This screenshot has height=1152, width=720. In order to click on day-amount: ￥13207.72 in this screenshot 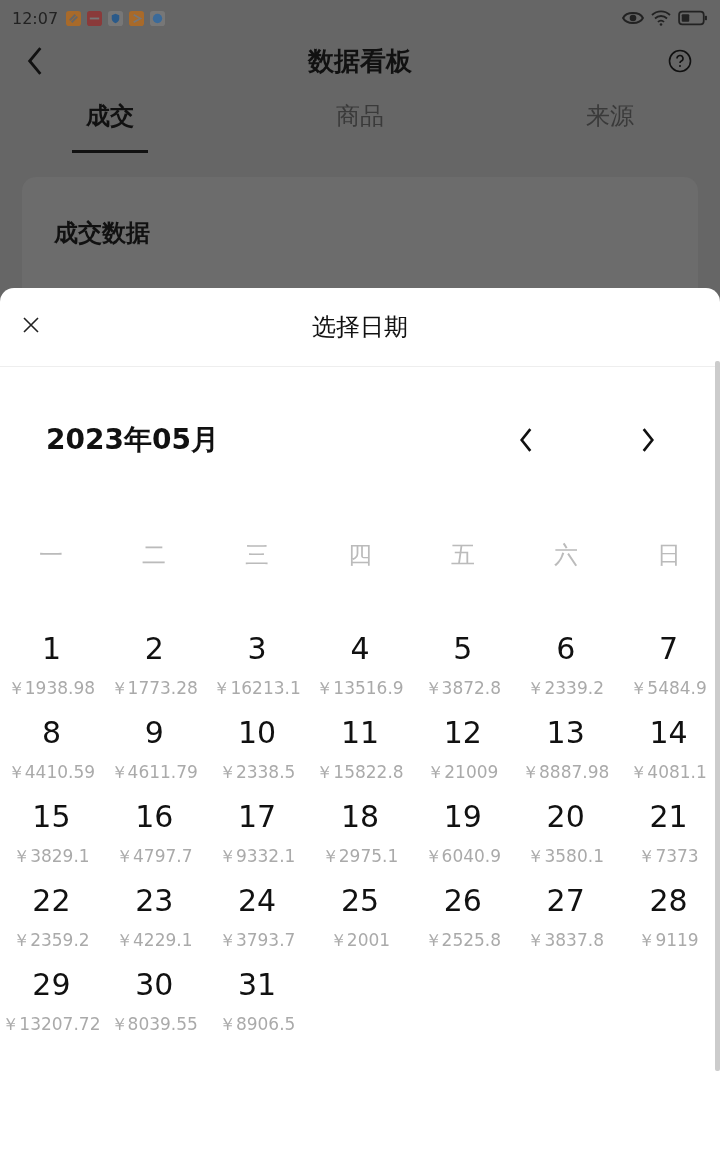, I will do `click(51, 1024)`.